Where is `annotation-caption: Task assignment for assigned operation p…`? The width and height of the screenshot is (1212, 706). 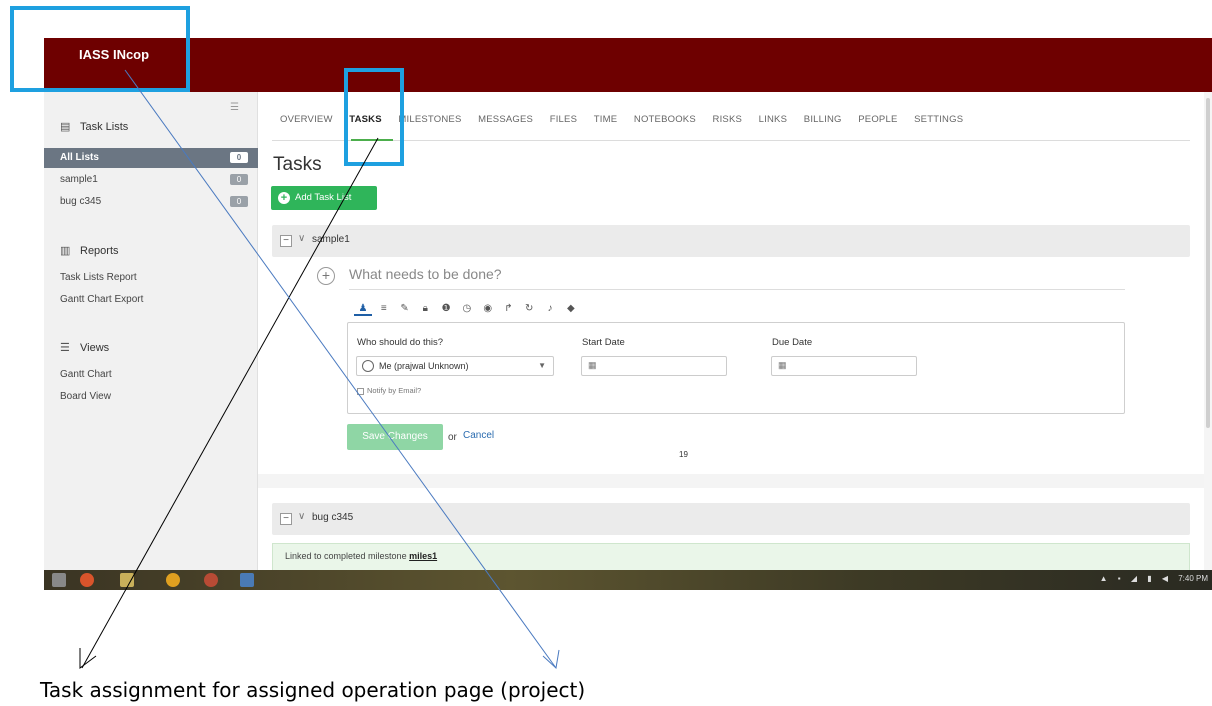
annotation-caption: Task assignment for assigned operation p… is located at coordinates (313, 690).